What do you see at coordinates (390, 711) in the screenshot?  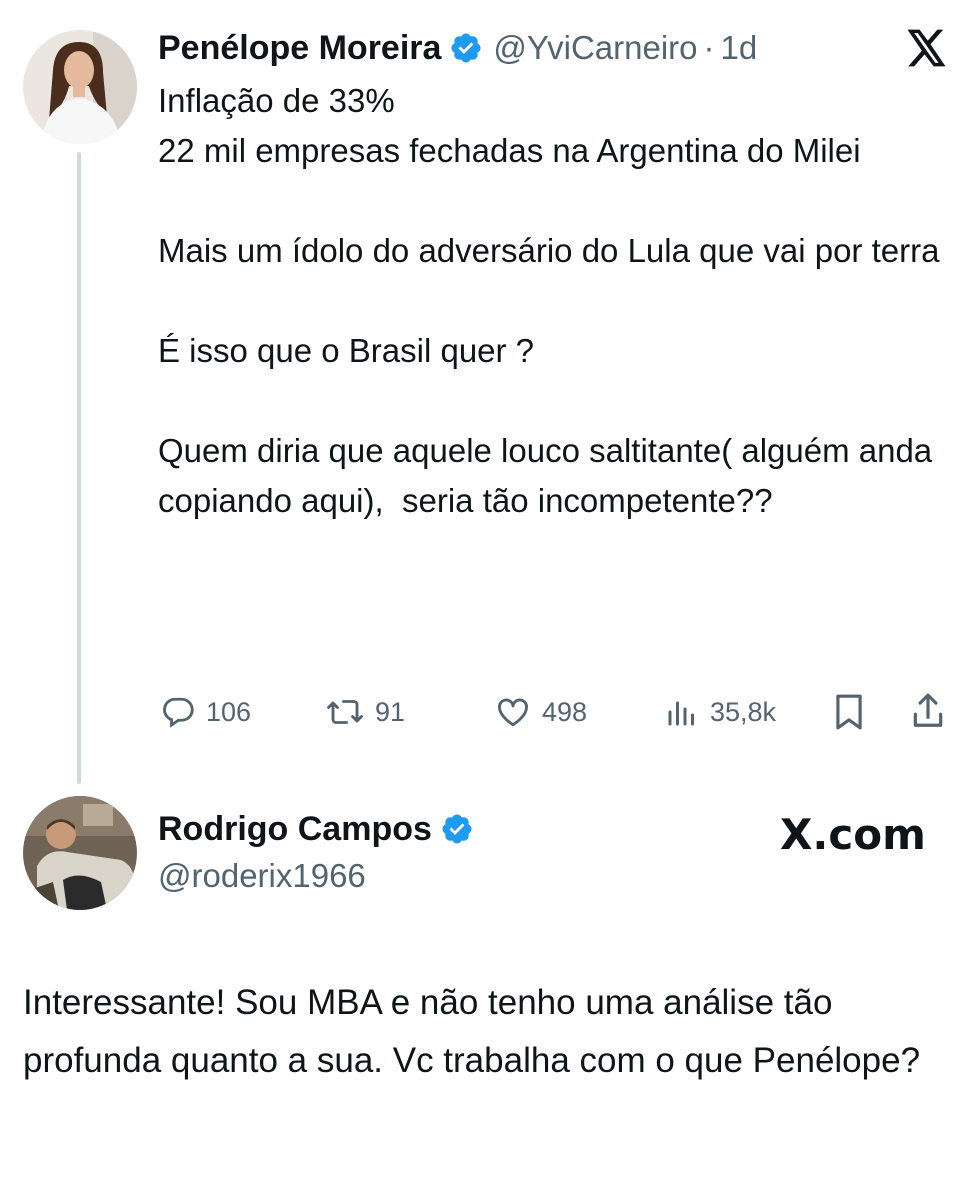 I see `repost-count: 91` at bounding box center [390, 711].